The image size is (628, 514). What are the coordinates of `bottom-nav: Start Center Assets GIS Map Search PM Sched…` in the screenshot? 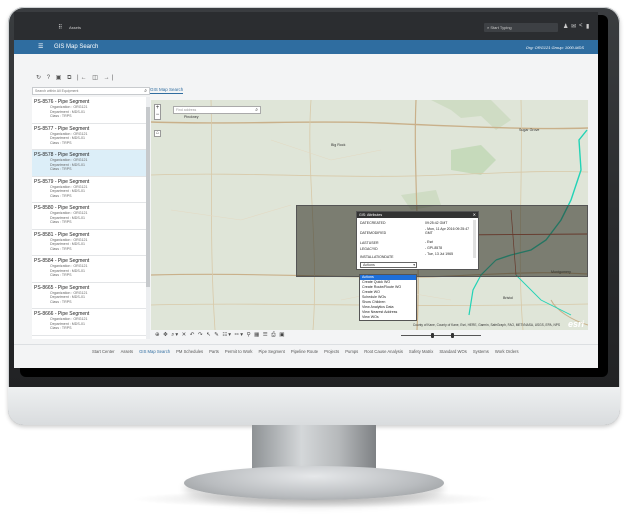 It's located at (306, 351).